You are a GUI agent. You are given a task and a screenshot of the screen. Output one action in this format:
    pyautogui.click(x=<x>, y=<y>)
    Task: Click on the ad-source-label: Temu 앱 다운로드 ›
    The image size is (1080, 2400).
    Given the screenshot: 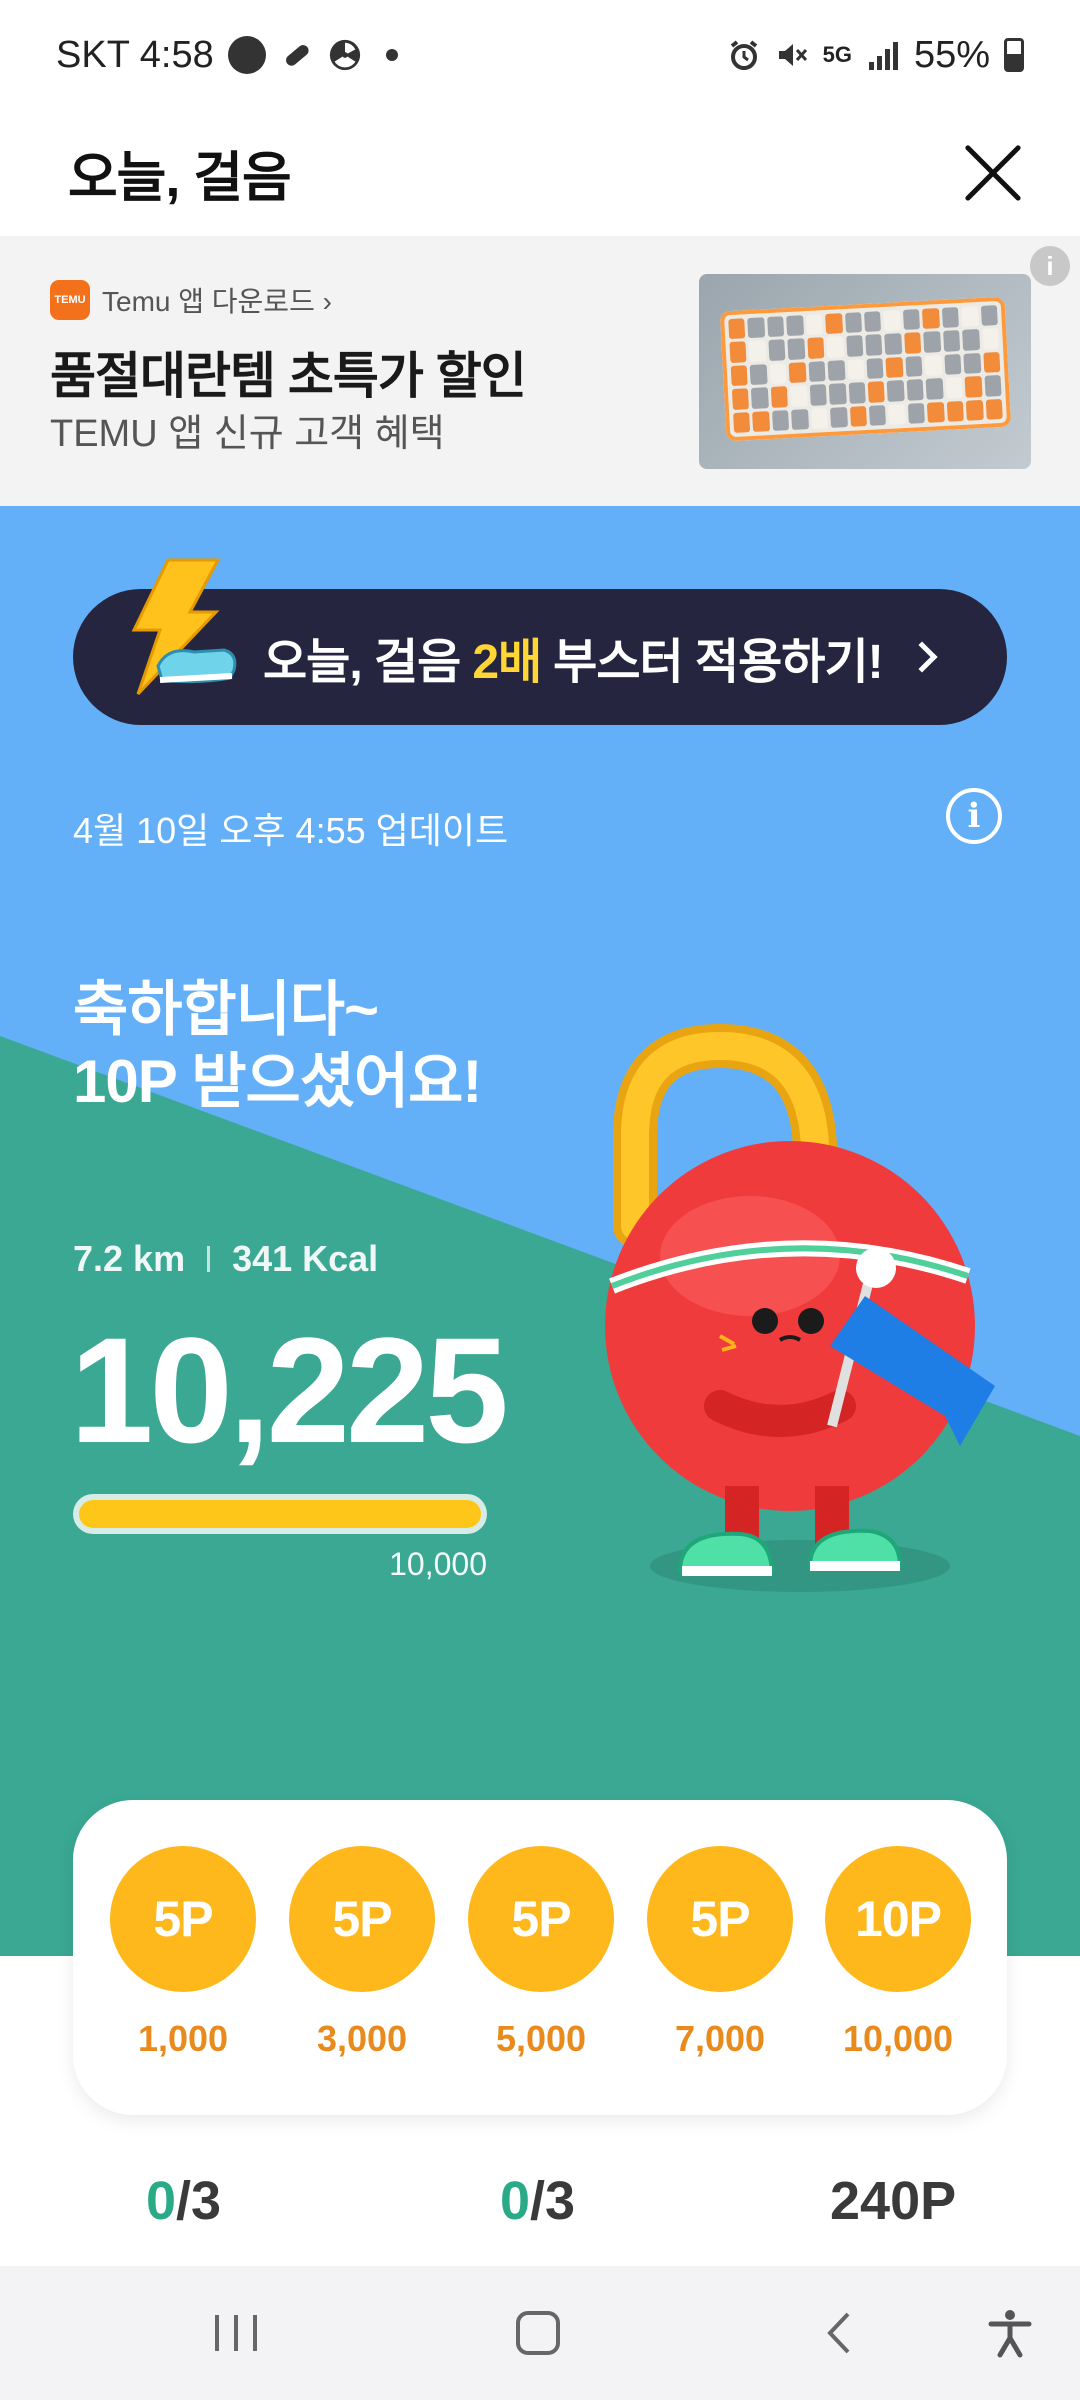 What is the action you would take?
    pyautogui.click(x=217, y=301)
    